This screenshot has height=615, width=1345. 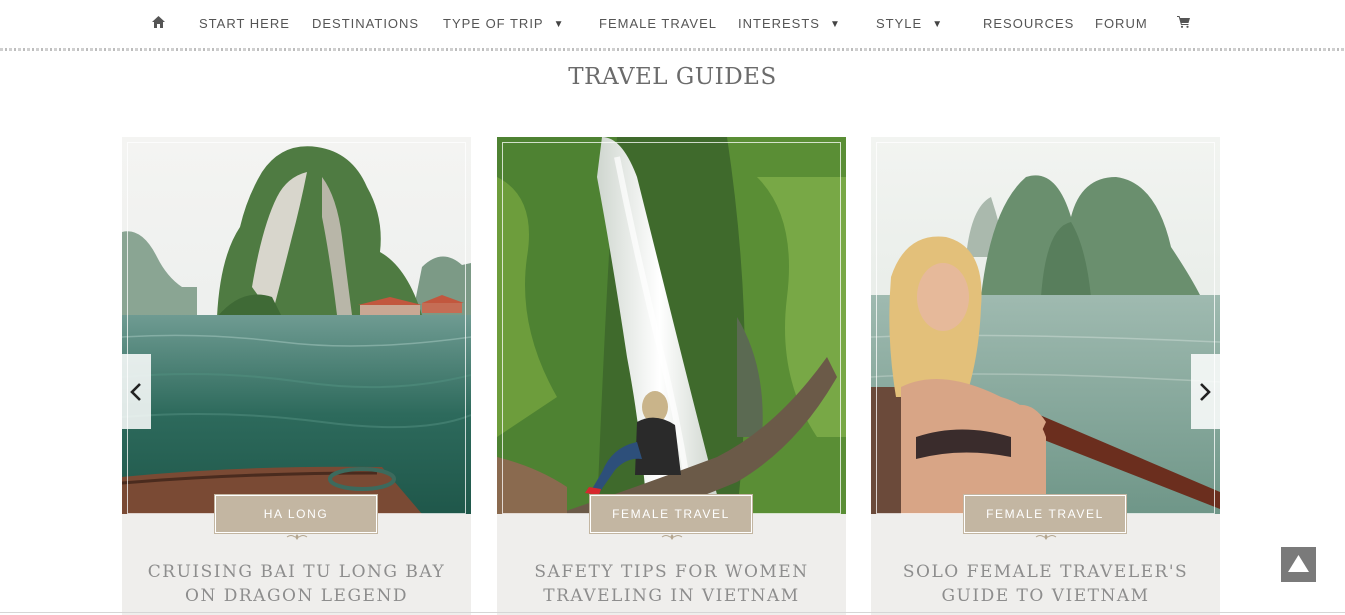 I want to click on carousel-prev-button, so click(x=136, y=391).